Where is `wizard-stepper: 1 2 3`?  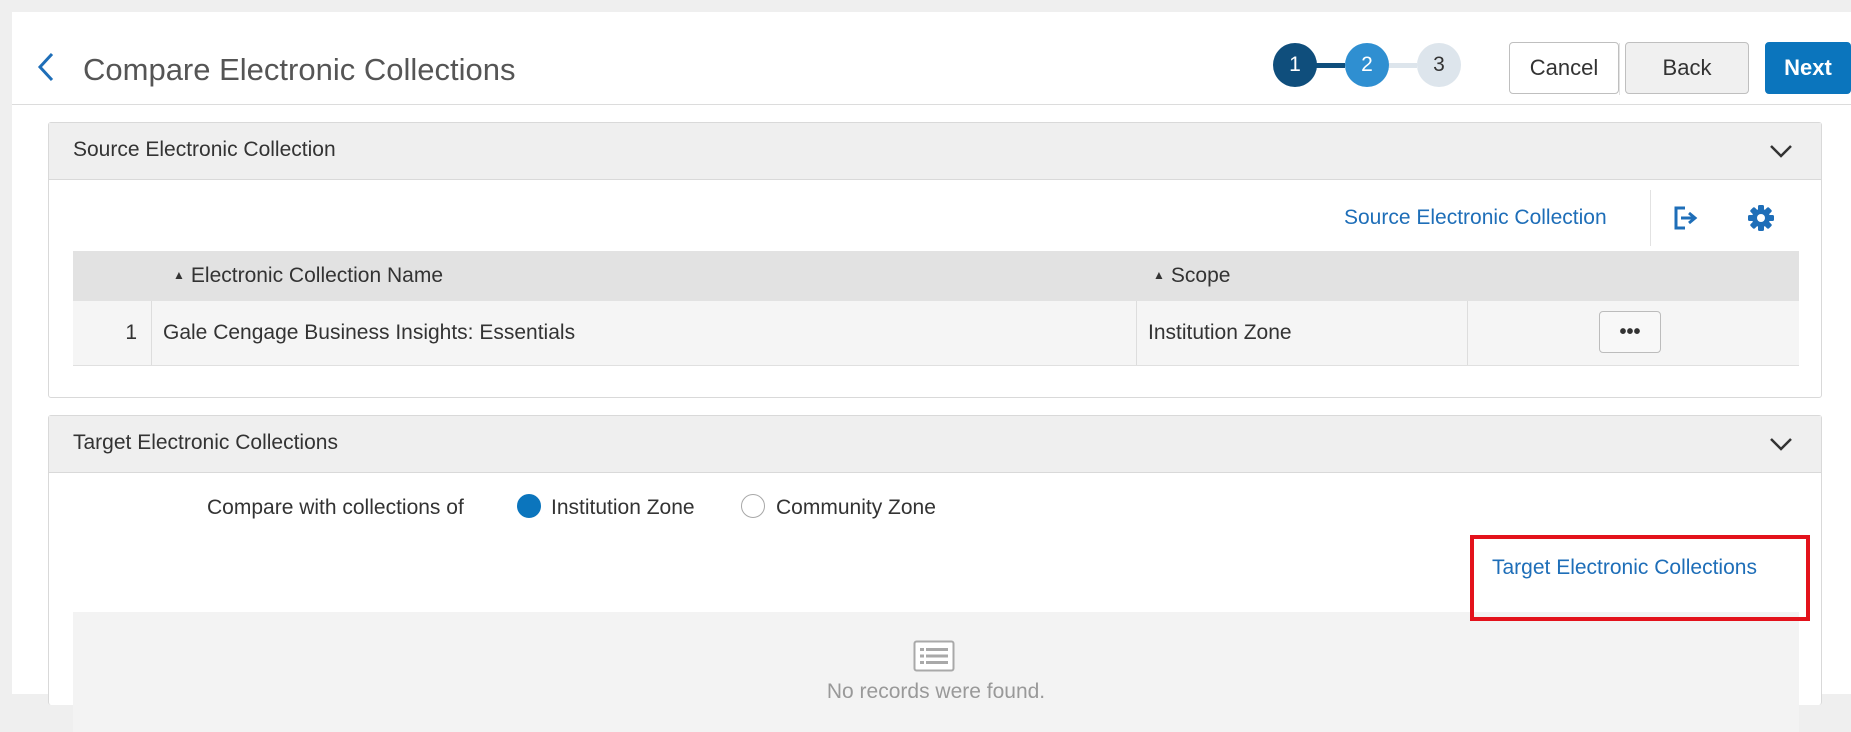
wizard-stepper: 1 2 3 is located at coordinates (1373, 65).